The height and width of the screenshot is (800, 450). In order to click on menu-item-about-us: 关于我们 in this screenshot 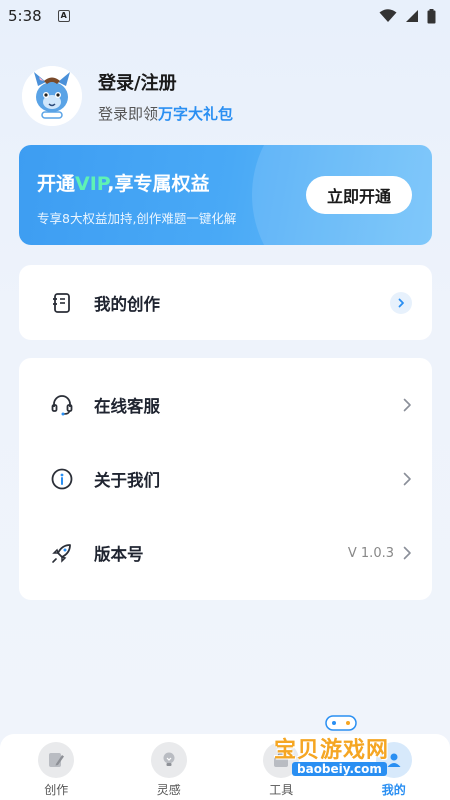, I will do `click(225, 479)`.